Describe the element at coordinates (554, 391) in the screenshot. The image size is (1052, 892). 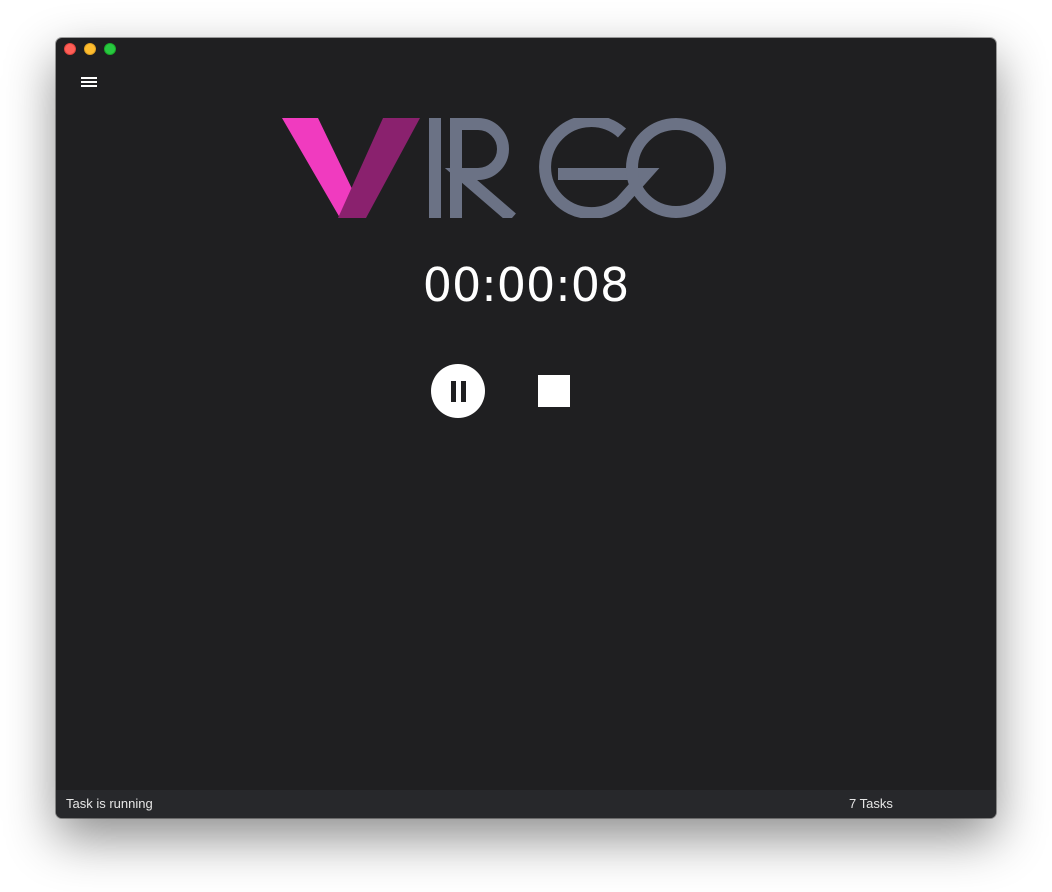
I see `stop-button` at that location.